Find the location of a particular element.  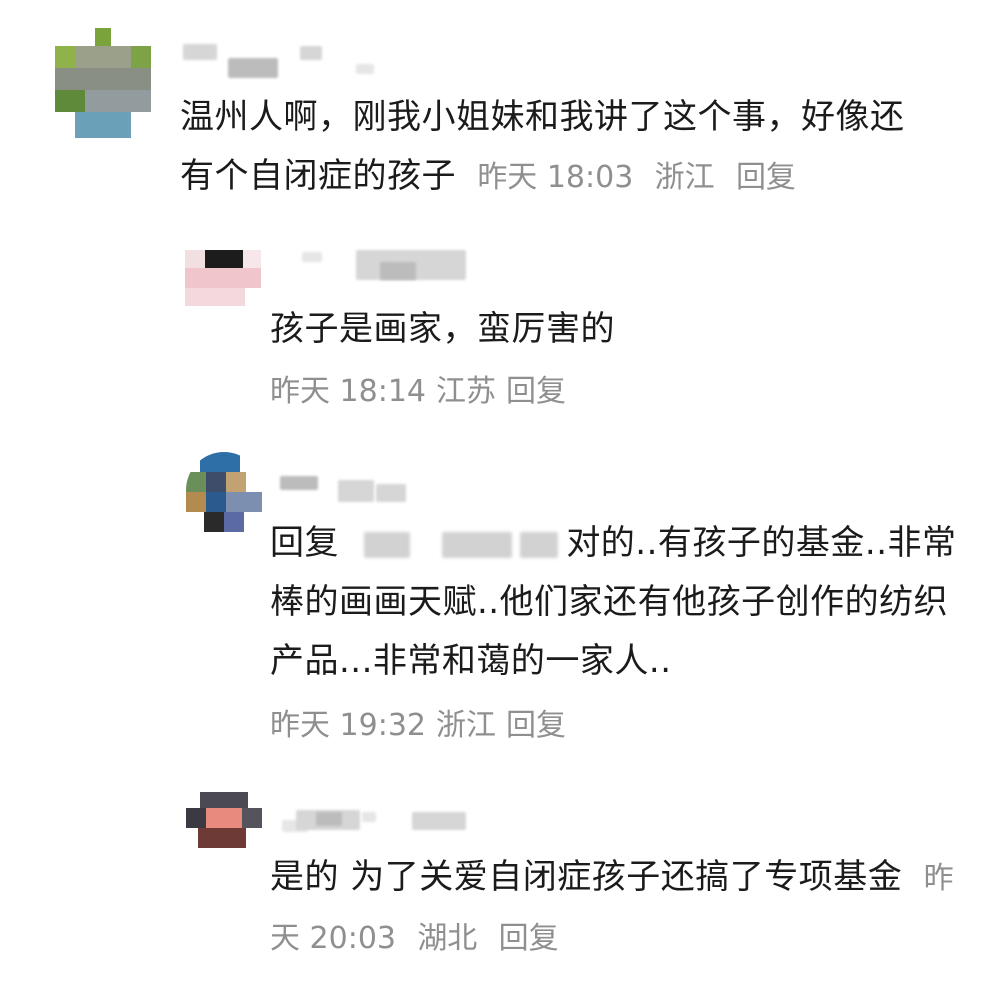

comment-body: 是的 为了关爱自闭症孩子还搞了专项基金 is located at coordinates (586, 877).